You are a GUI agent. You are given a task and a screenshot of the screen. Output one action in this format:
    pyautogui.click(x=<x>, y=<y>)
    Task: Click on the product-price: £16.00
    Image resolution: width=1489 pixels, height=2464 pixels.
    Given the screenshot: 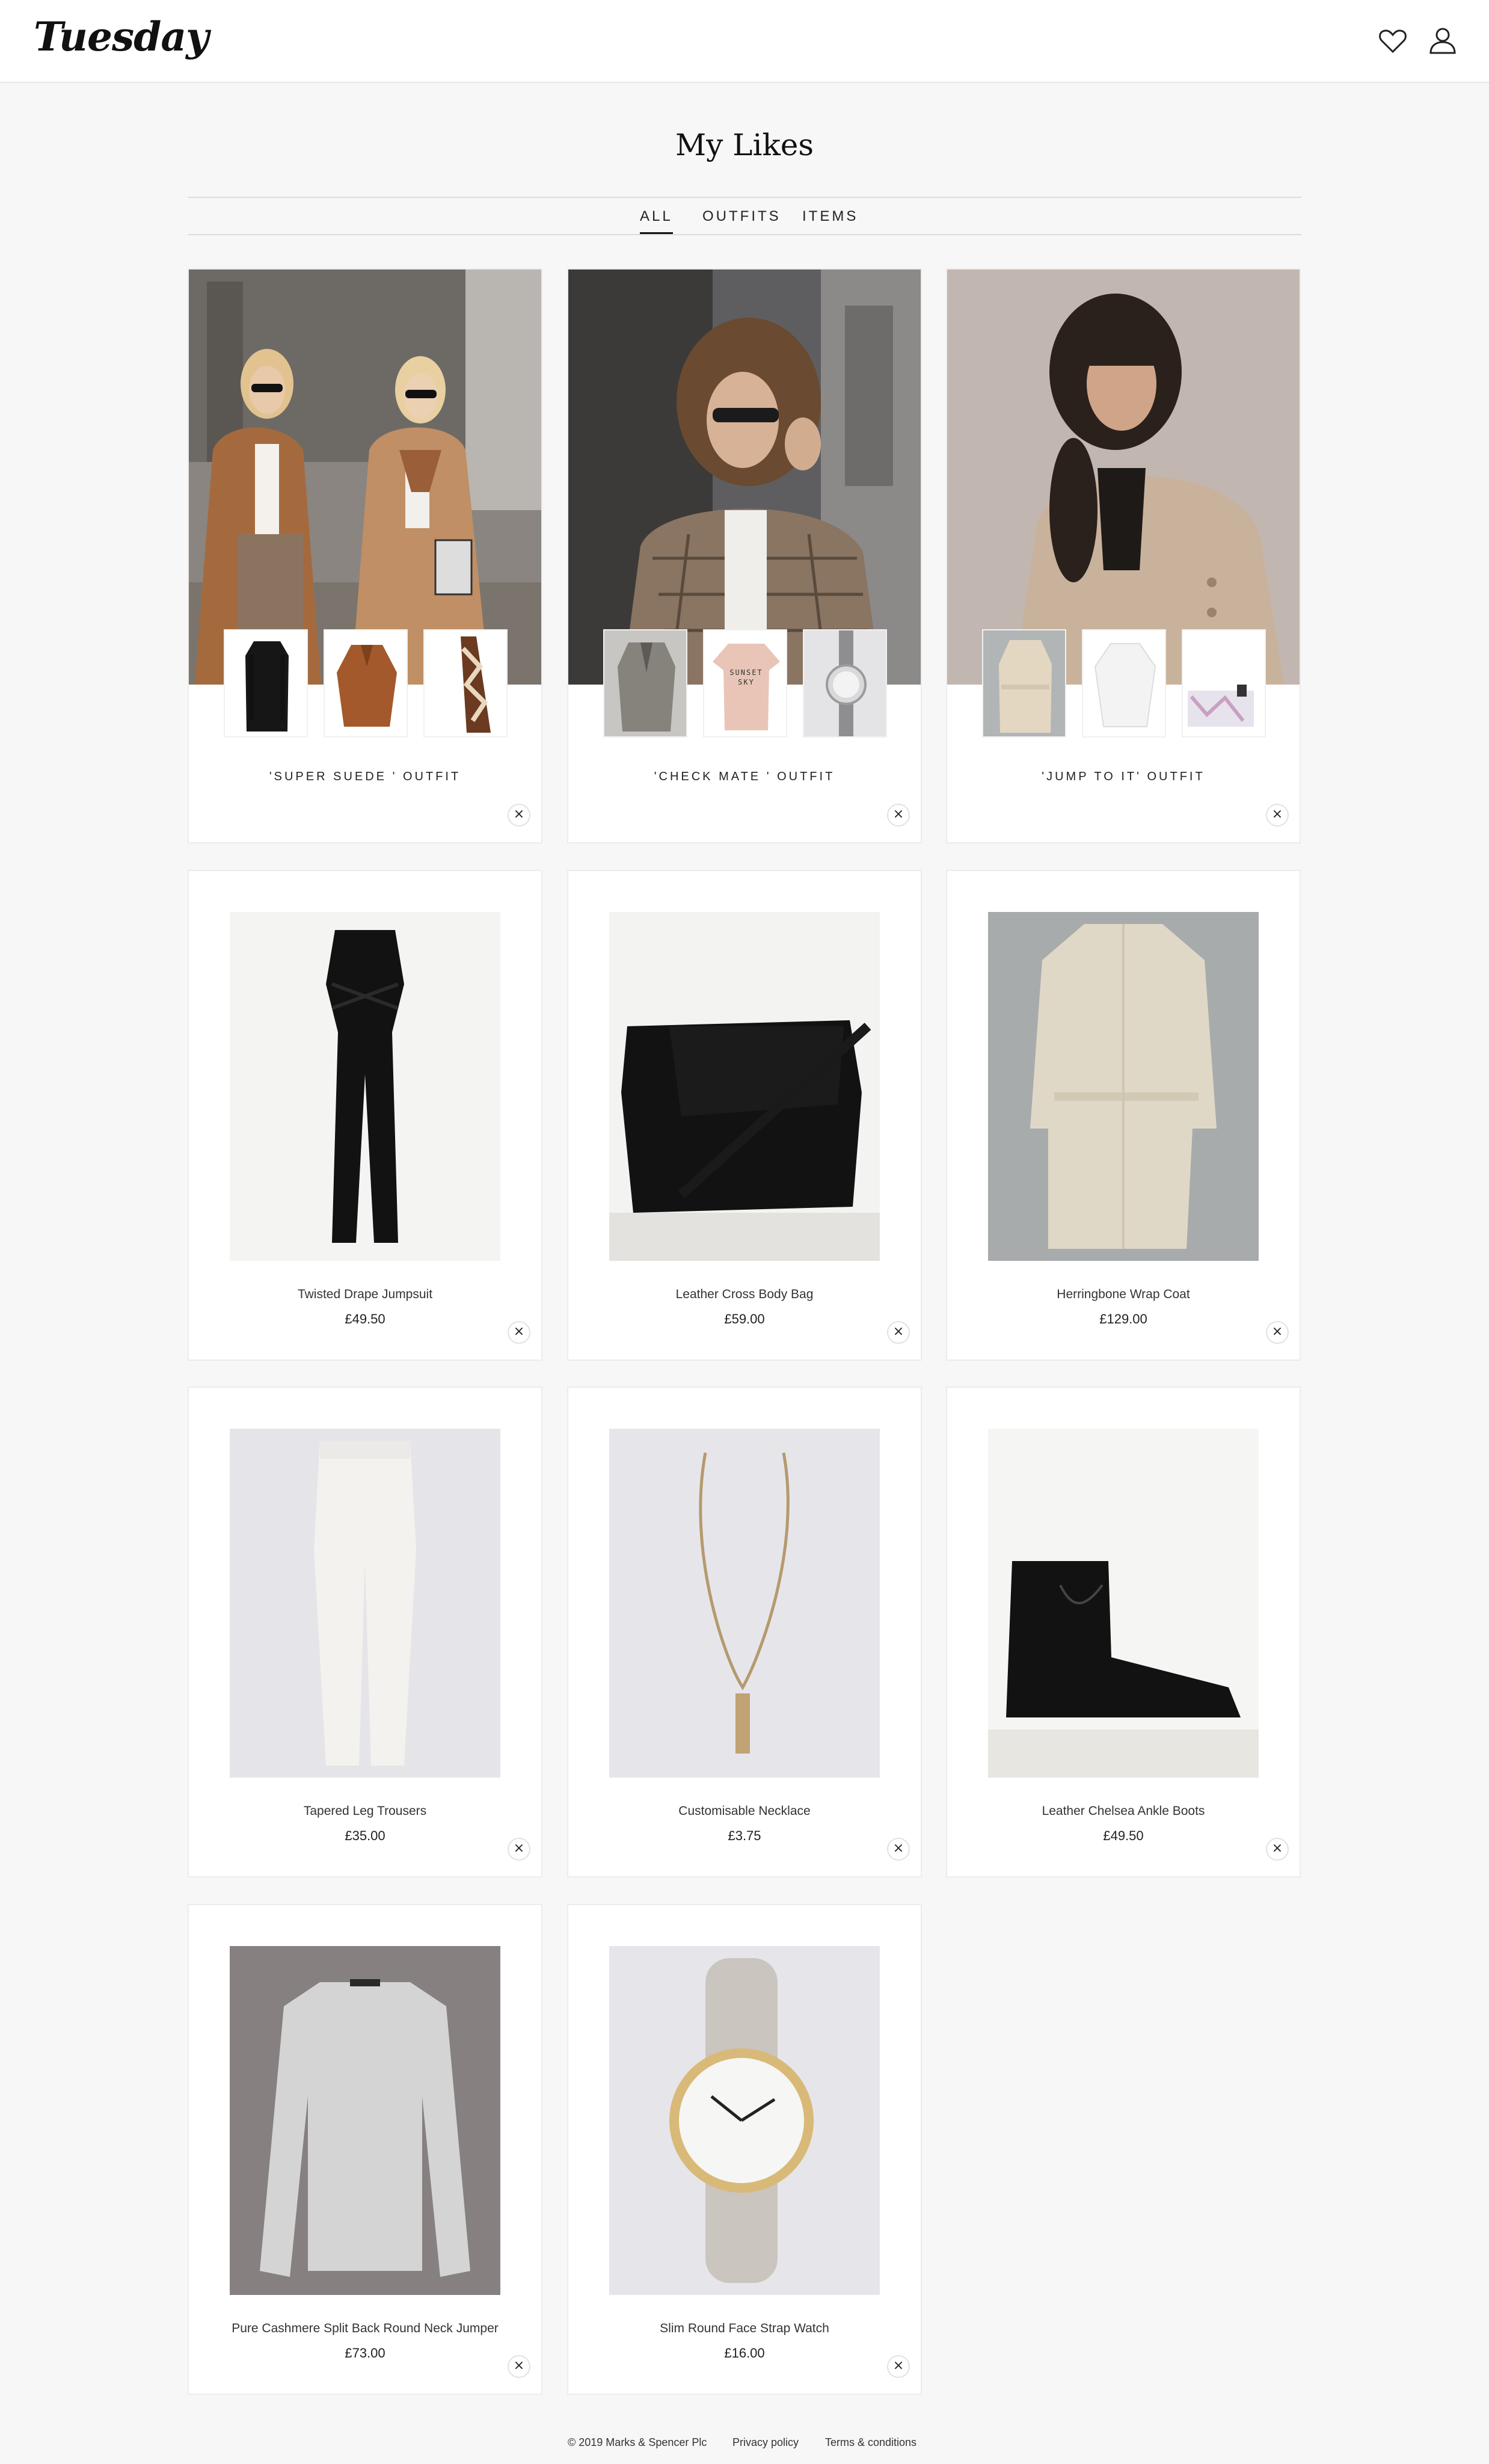 What is the action you would take?
    pyautogui.click(x=744, y=2353)
    